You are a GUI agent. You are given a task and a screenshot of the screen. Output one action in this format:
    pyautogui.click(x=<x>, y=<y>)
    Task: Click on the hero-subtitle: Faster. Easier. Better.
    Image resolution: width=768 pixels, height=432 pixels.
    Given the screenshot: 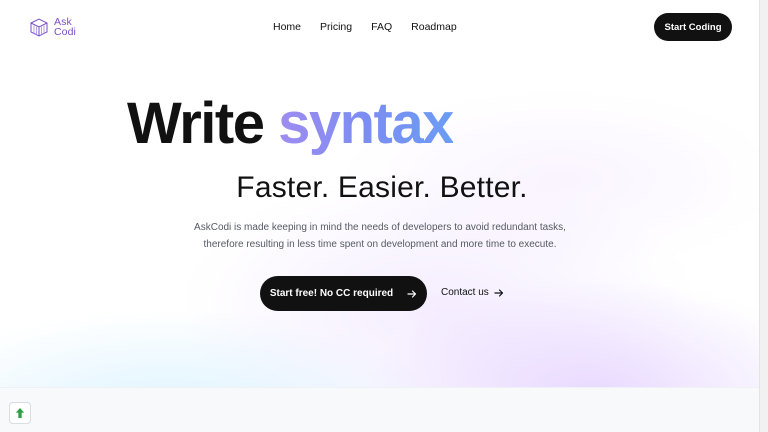 What is the action you would take?
    pyautogui.click(x=380, y=188)
    